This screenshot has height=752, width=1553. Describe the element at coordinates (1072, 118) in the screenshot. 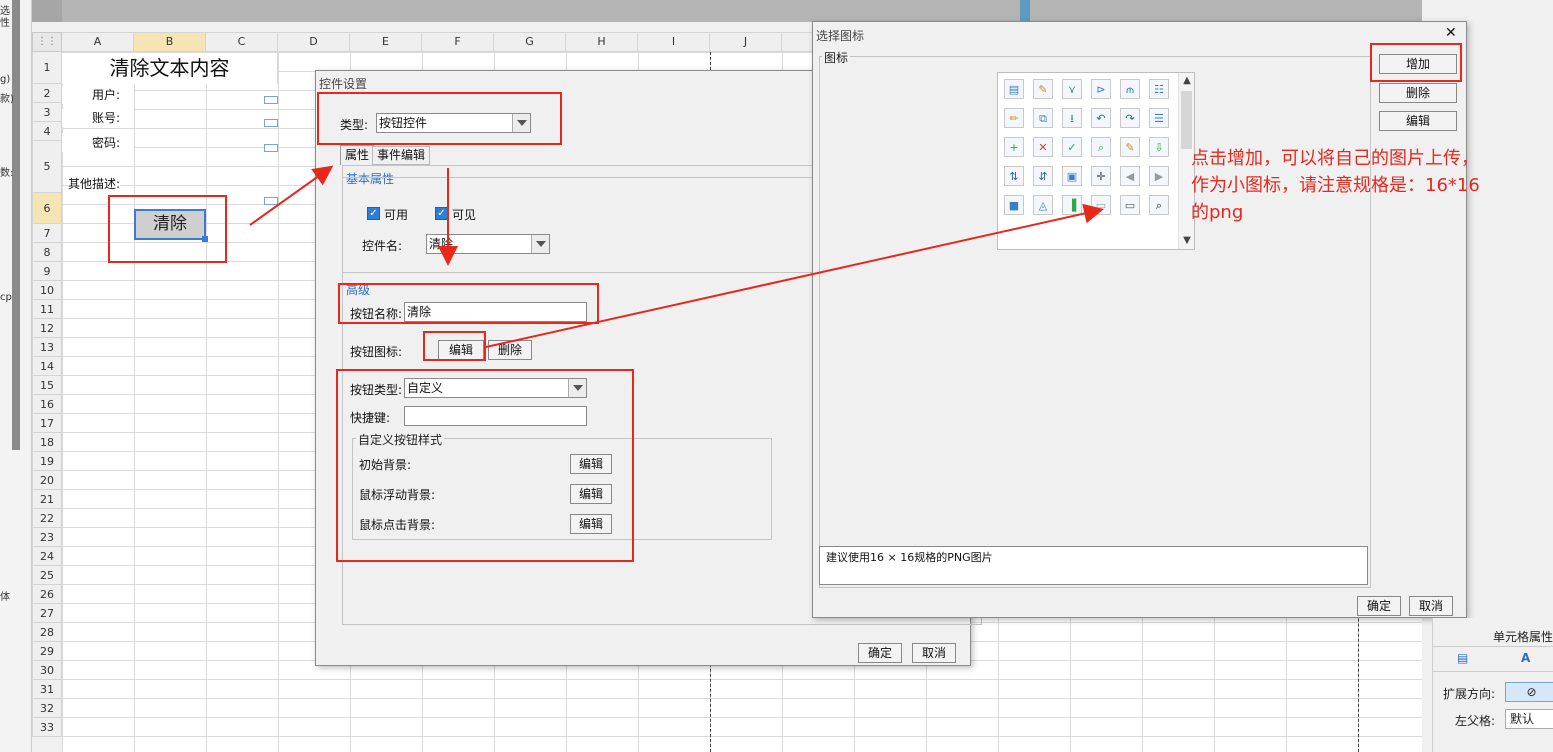

I see `import-icon: ⭳` at that location.